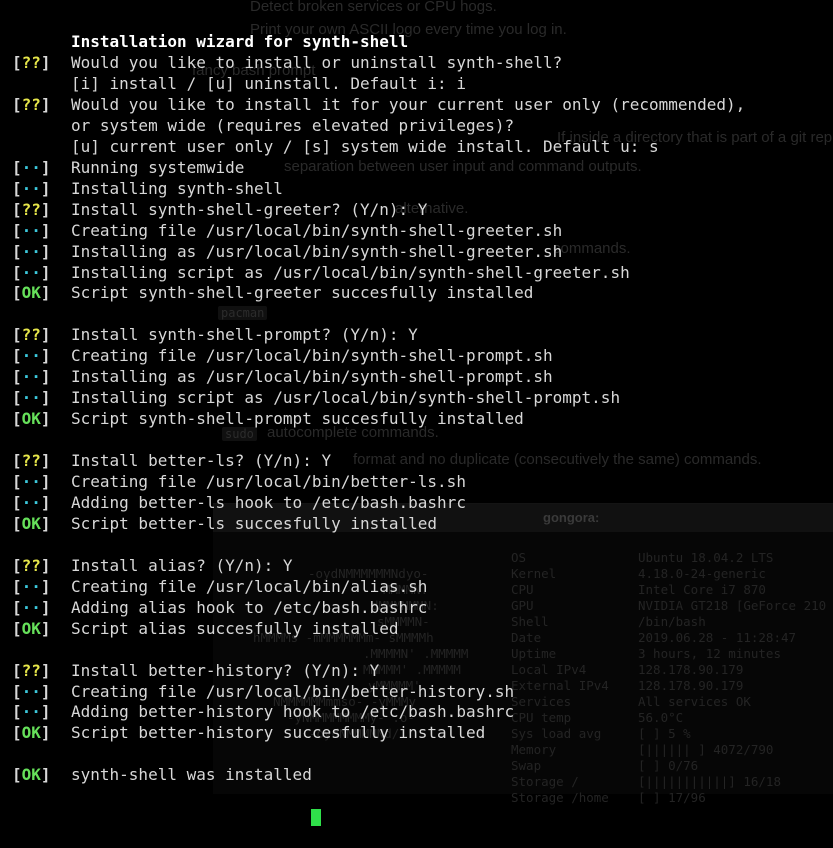 The height and width of the screenshot is (848, 833). Describe the element at coordinates (244, 335) in the screenshot. I see `line-text: Install synth-shell-prompt? (Y/n): Y` at that location.